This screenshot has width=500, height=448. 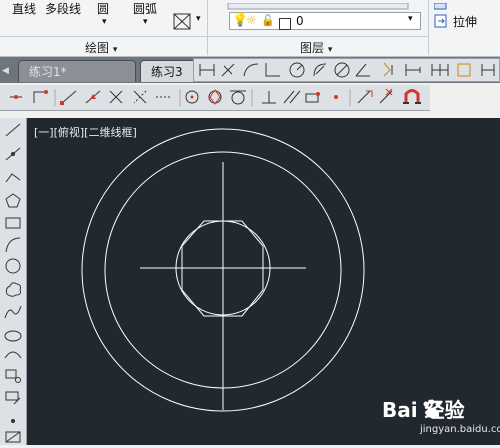 I want to click on layer-toolbar-partial, so click(x=323, y=5).